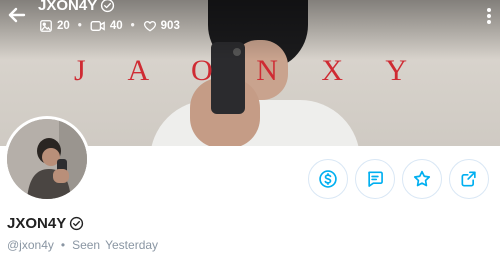  I want to click on share-icon, so click(468, 179).